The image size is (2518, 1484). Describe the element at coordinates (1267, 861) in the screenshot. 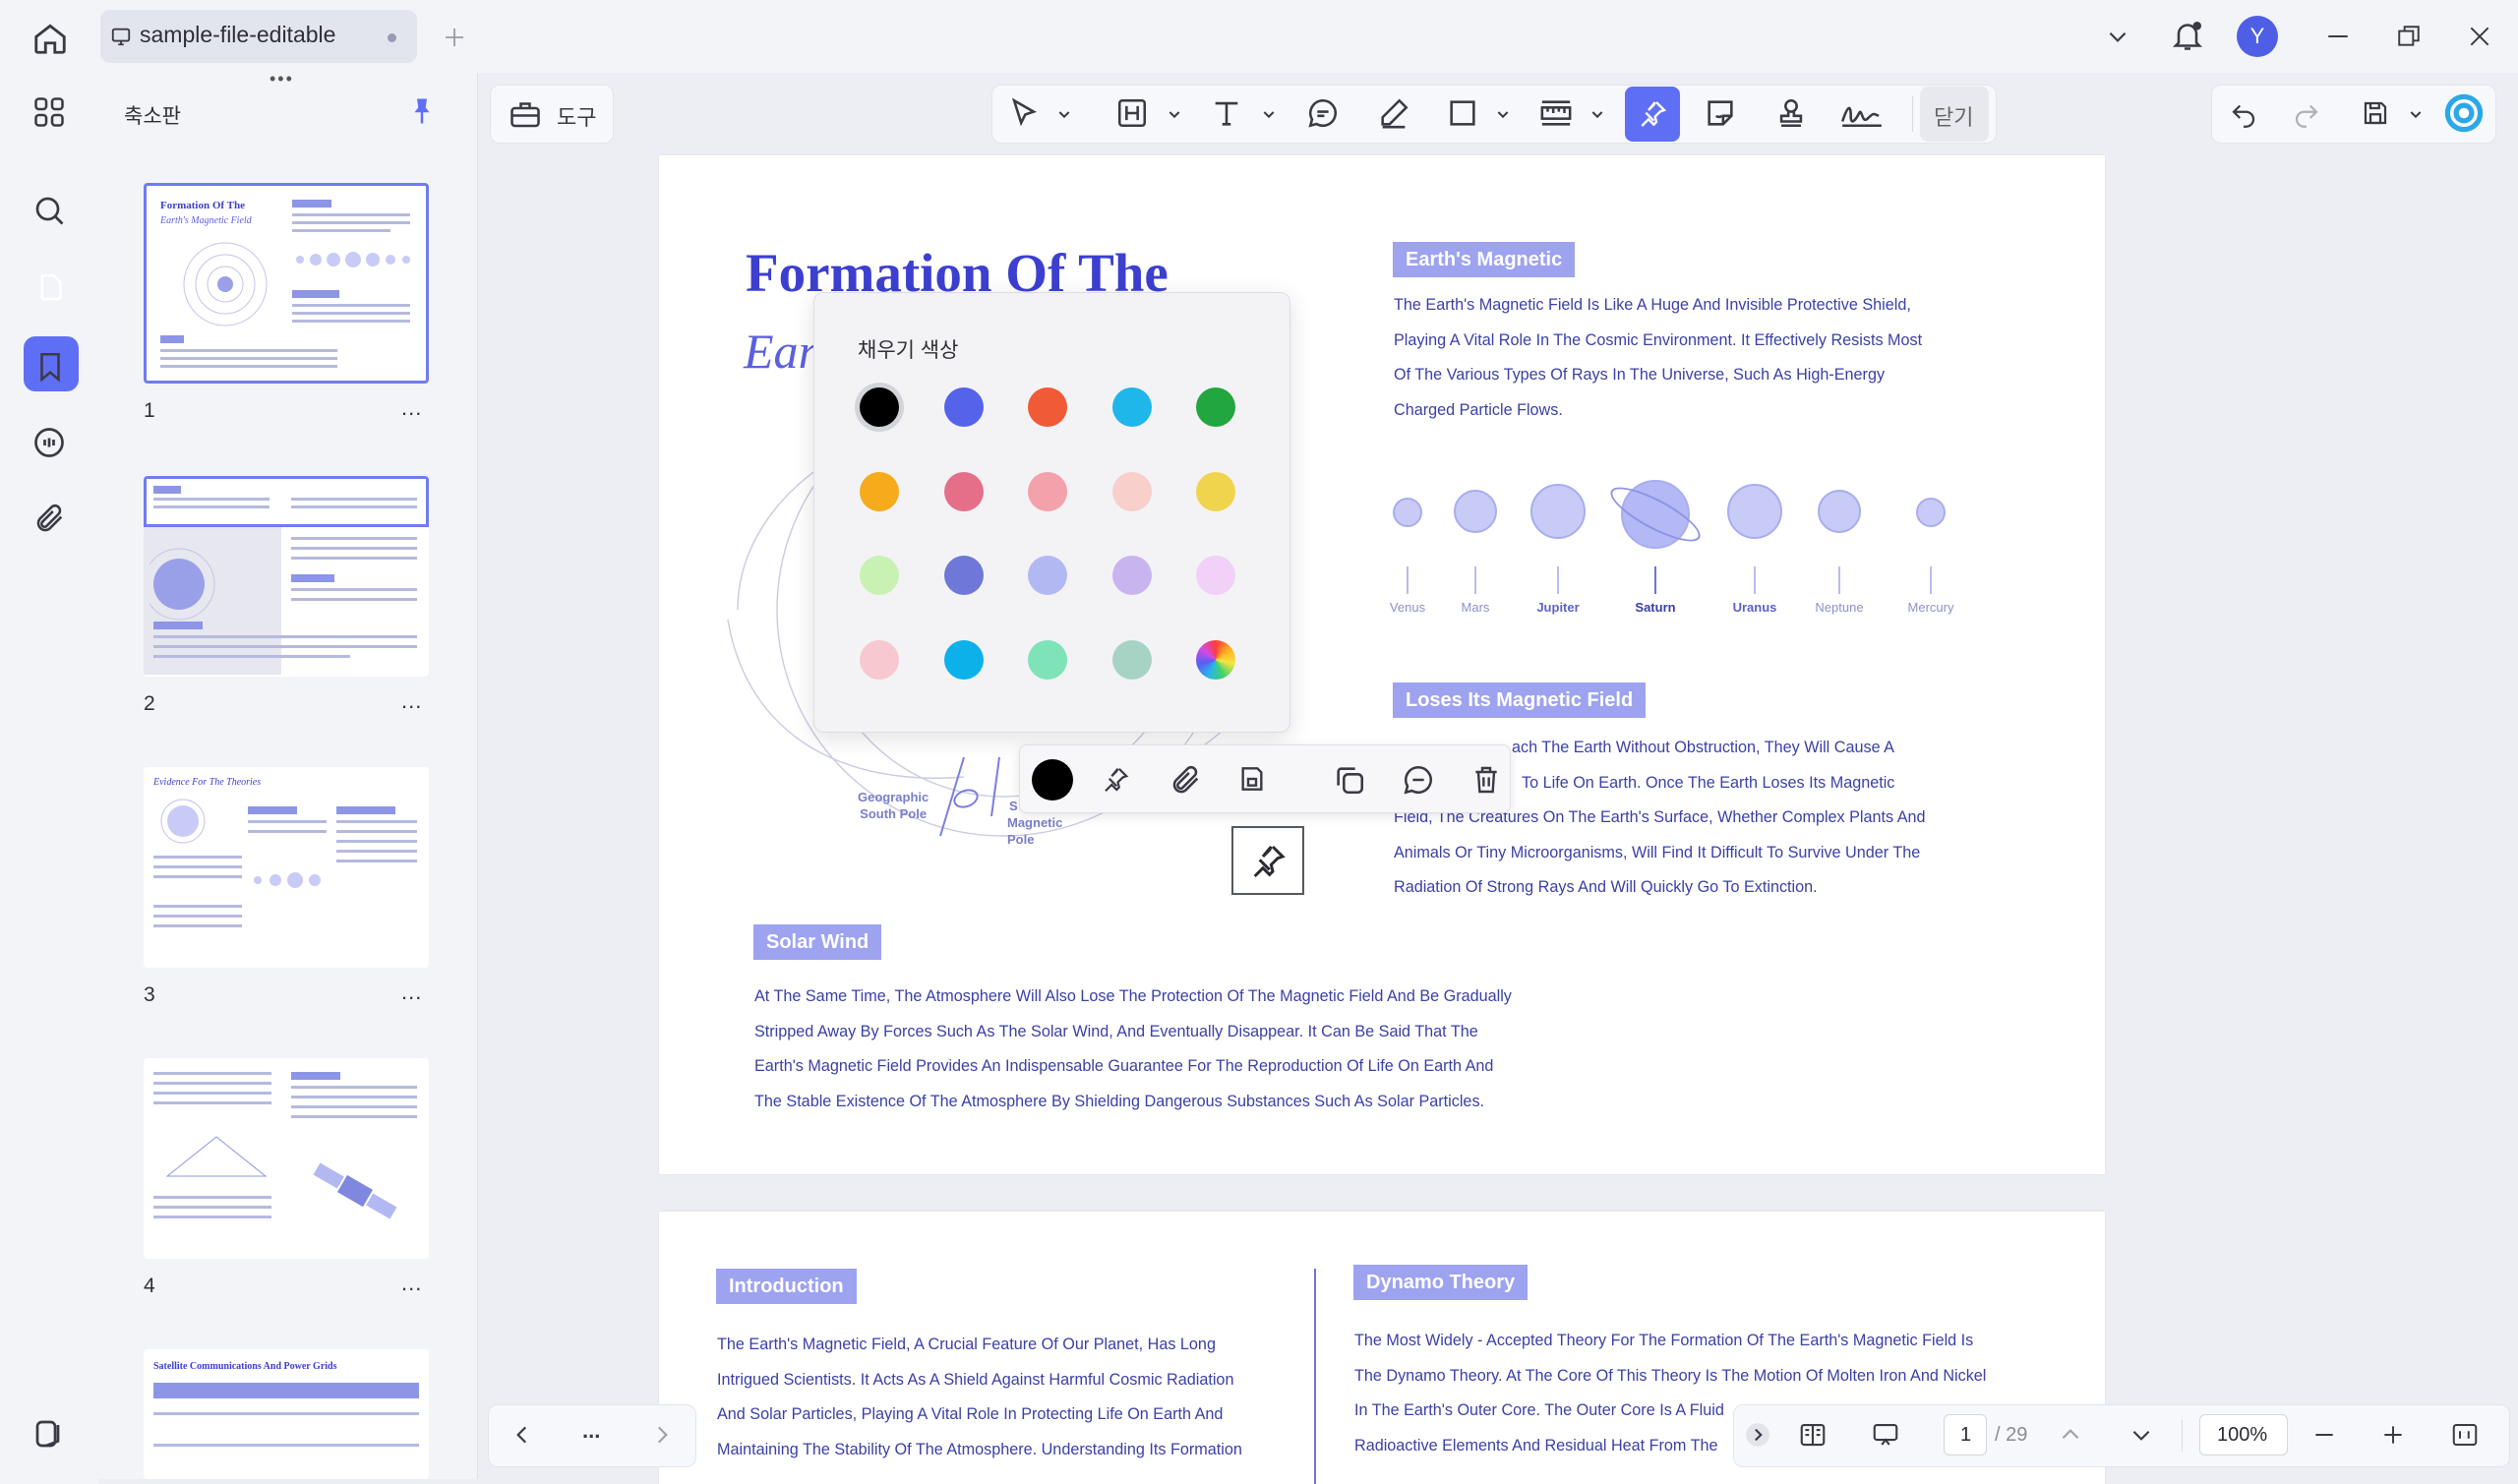

I see `pin-annotation` at that location.